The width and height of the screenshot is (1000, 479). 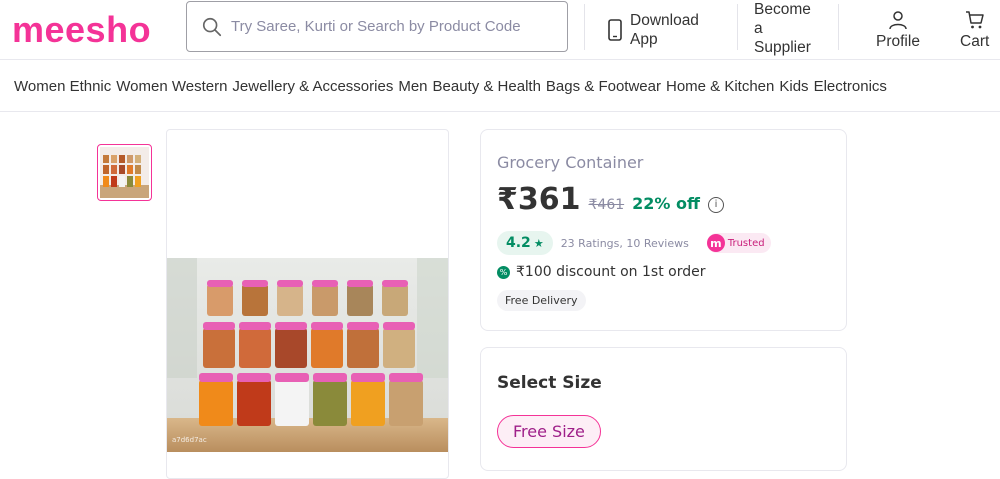 I want to click on search-bar, so click(x=377, y=26).